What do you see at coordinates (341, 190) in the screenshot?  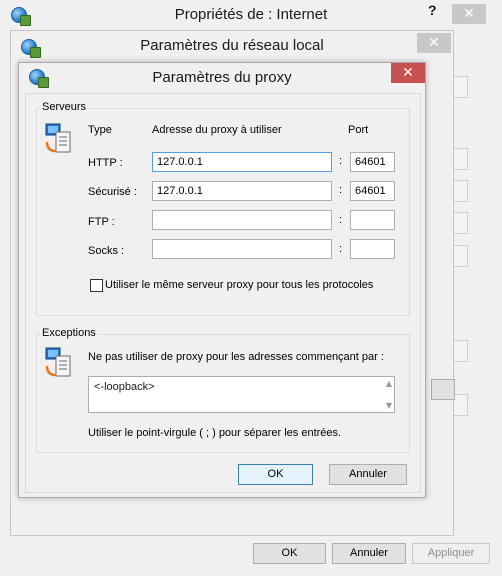 I see `secure-colon: :` at bounding box center [341, 190].